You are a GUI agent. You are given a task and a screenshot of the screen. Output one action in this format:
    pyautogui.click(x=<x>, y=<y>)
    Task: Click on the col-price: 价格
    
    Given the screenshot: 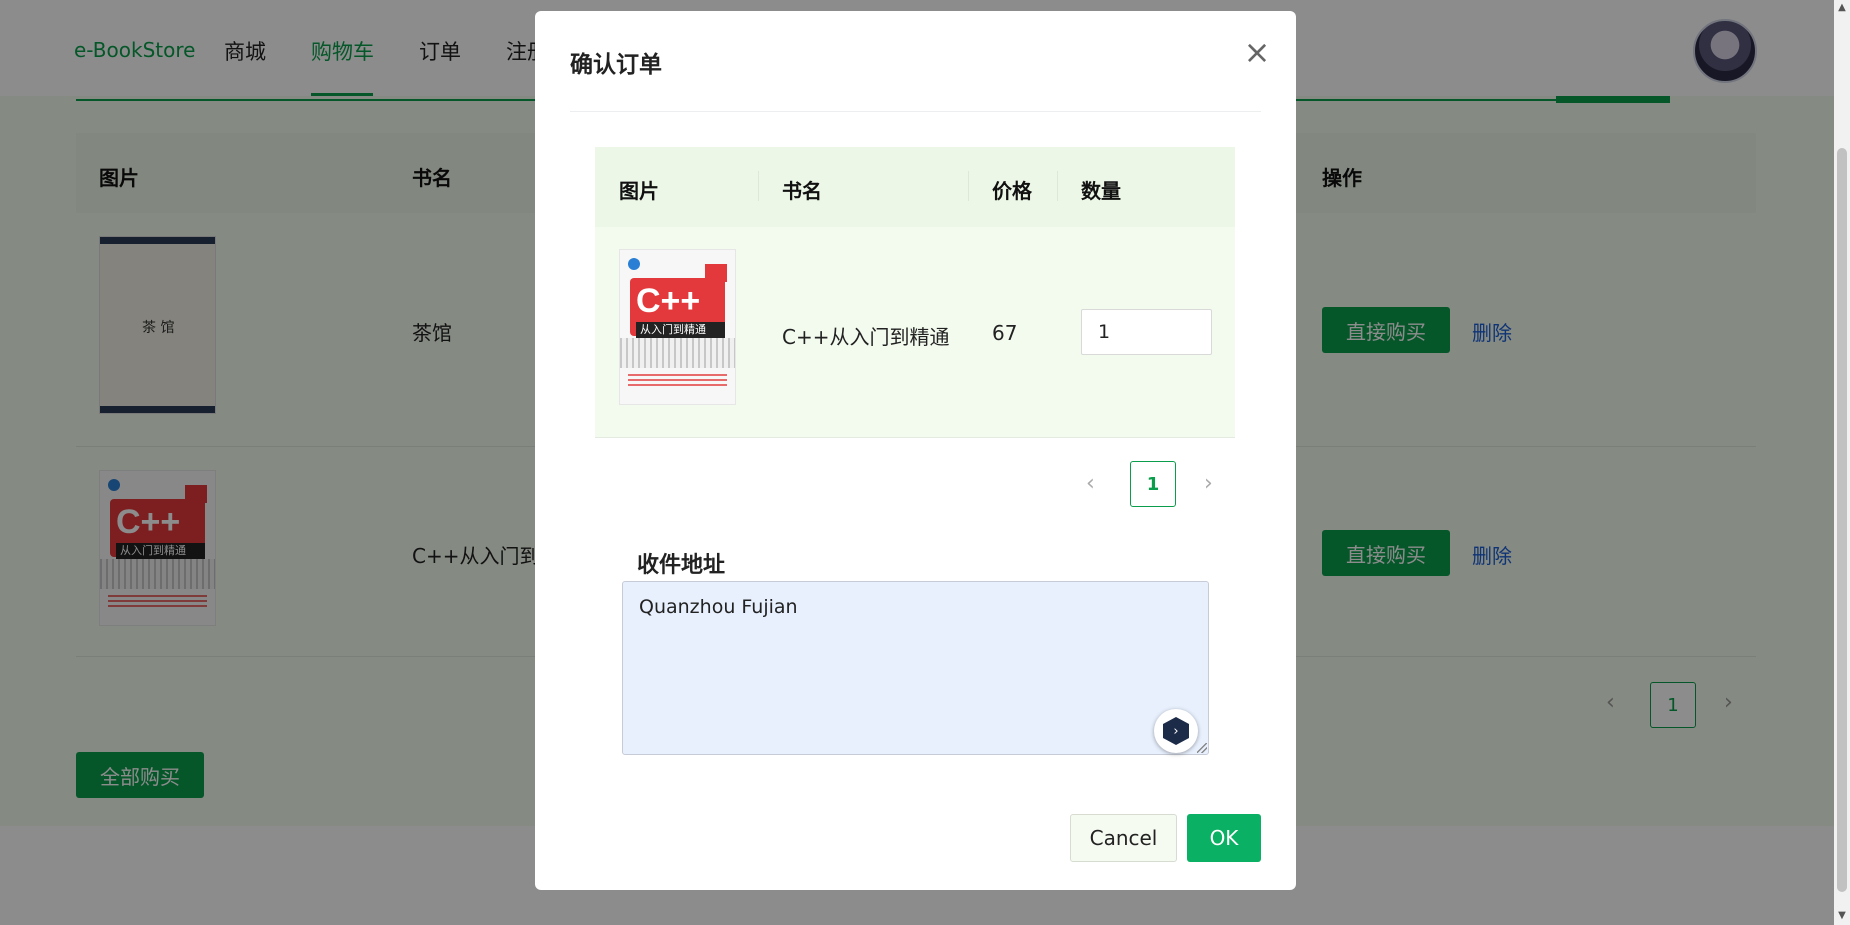 What is the action you would take?
    pyautogui.click(x=1012, y=191)
    